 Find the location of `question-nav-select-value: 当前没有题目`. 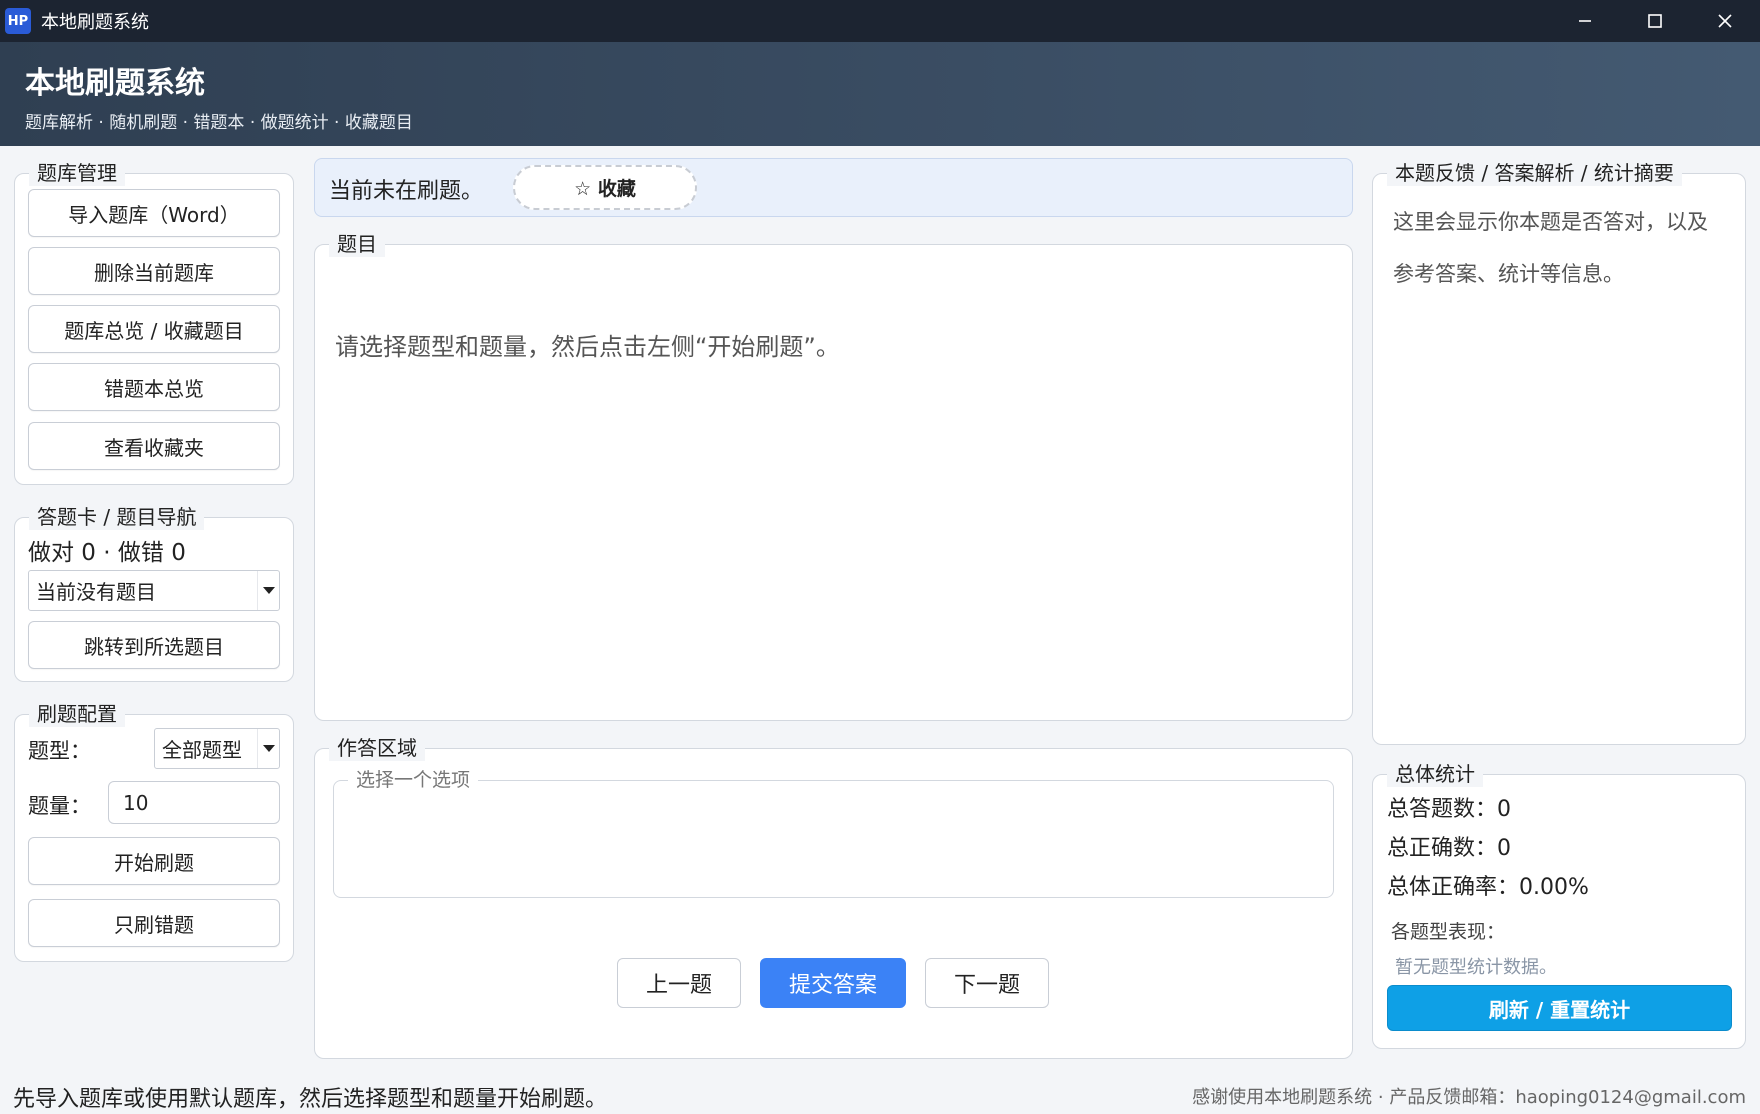

question-nav-select-value: 当前没有题目 is located at coordinates (96, 592).